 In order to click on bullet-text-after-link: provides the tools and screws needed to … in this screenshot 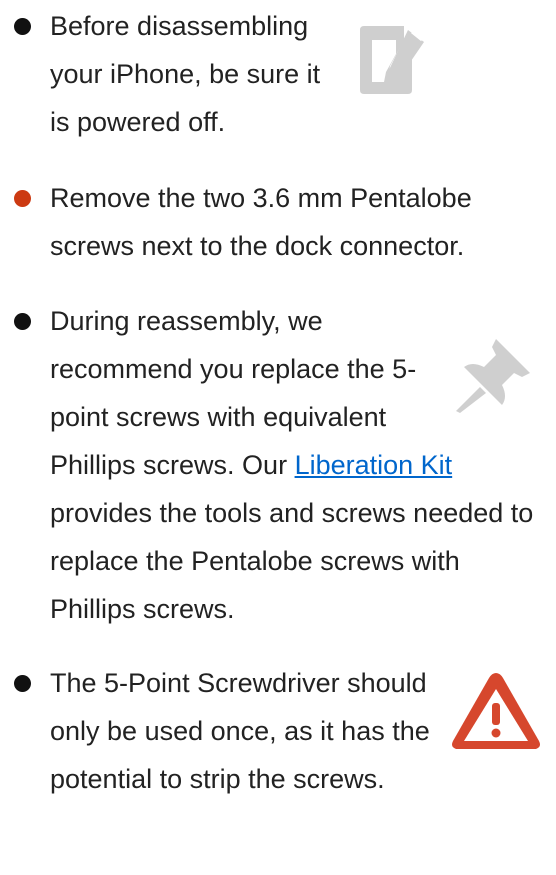, I will do `click(292, 561)`.